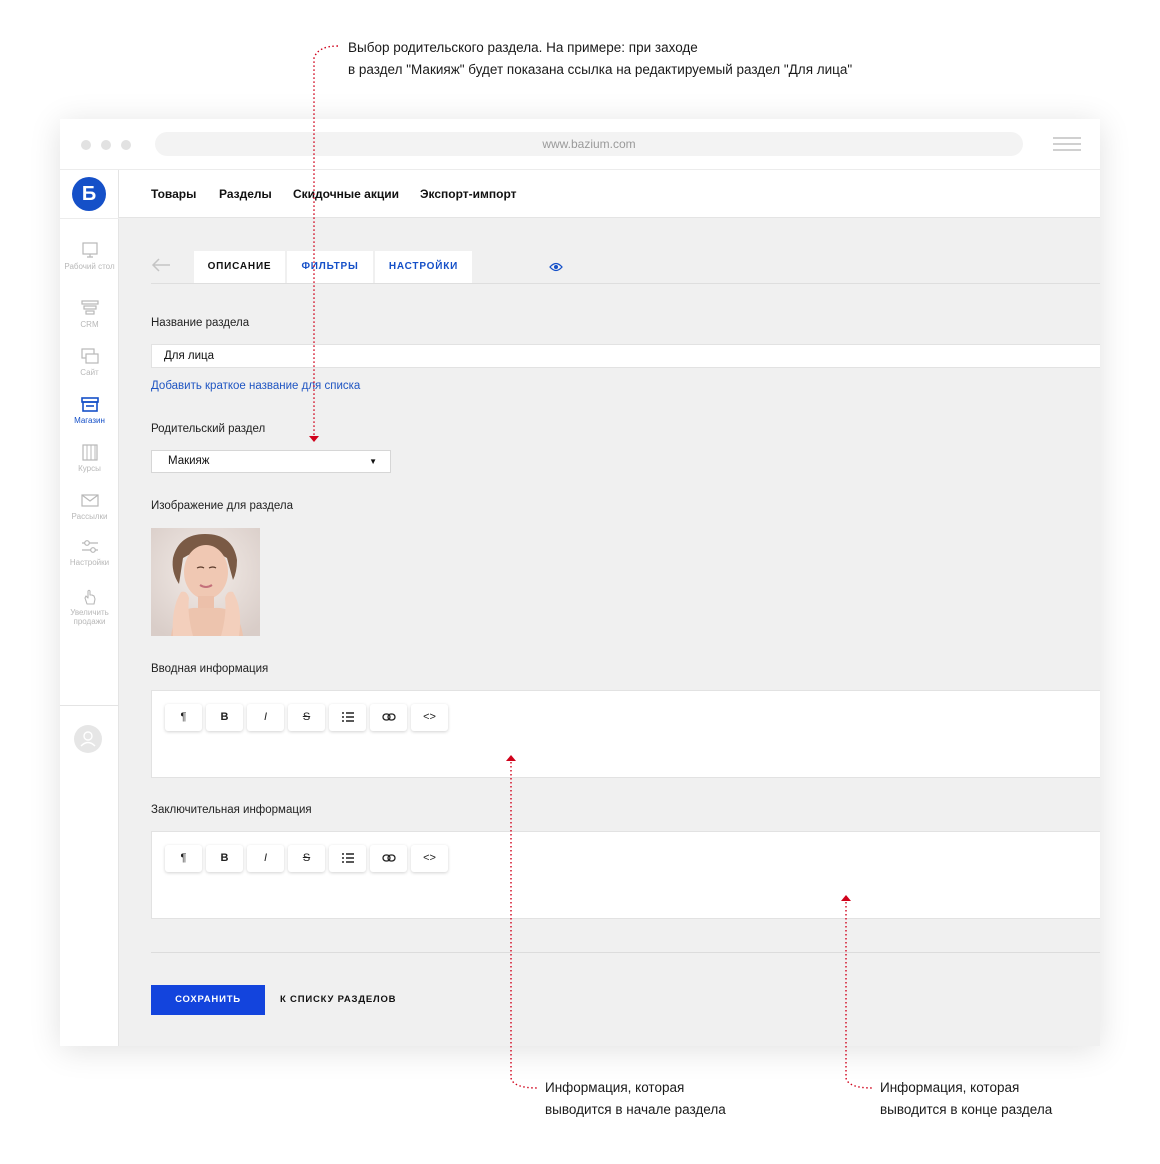 This screenshot has height=1164, width=1160. I want to click on sidebar-item-store: Магазин, so click(89, 410).